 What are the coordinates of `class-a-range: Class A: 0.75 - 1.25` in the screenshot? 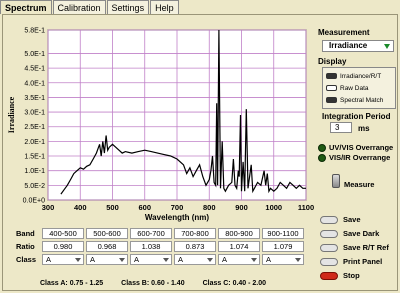 It's located at (72, 283).